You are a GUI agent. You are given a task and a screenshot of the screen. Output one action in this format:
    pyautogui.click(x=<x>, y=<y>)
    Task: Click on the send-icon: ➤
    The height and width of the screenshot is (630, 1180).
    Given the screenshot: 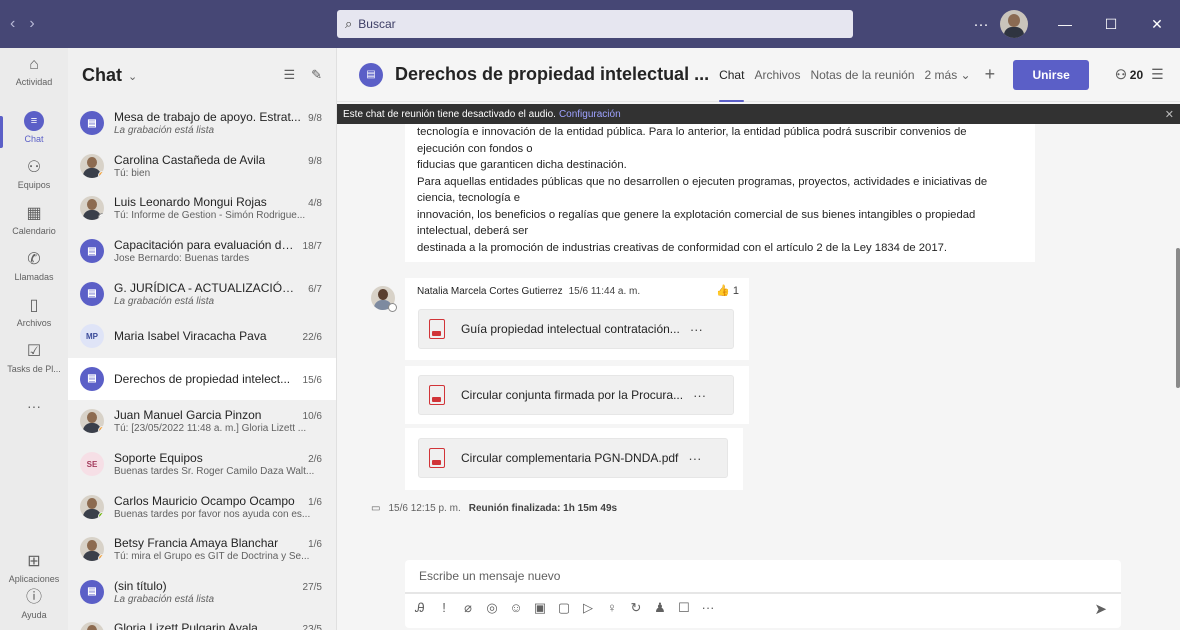 What is the action you would take?
    pyautogui.click(x=1100, y=609)
    